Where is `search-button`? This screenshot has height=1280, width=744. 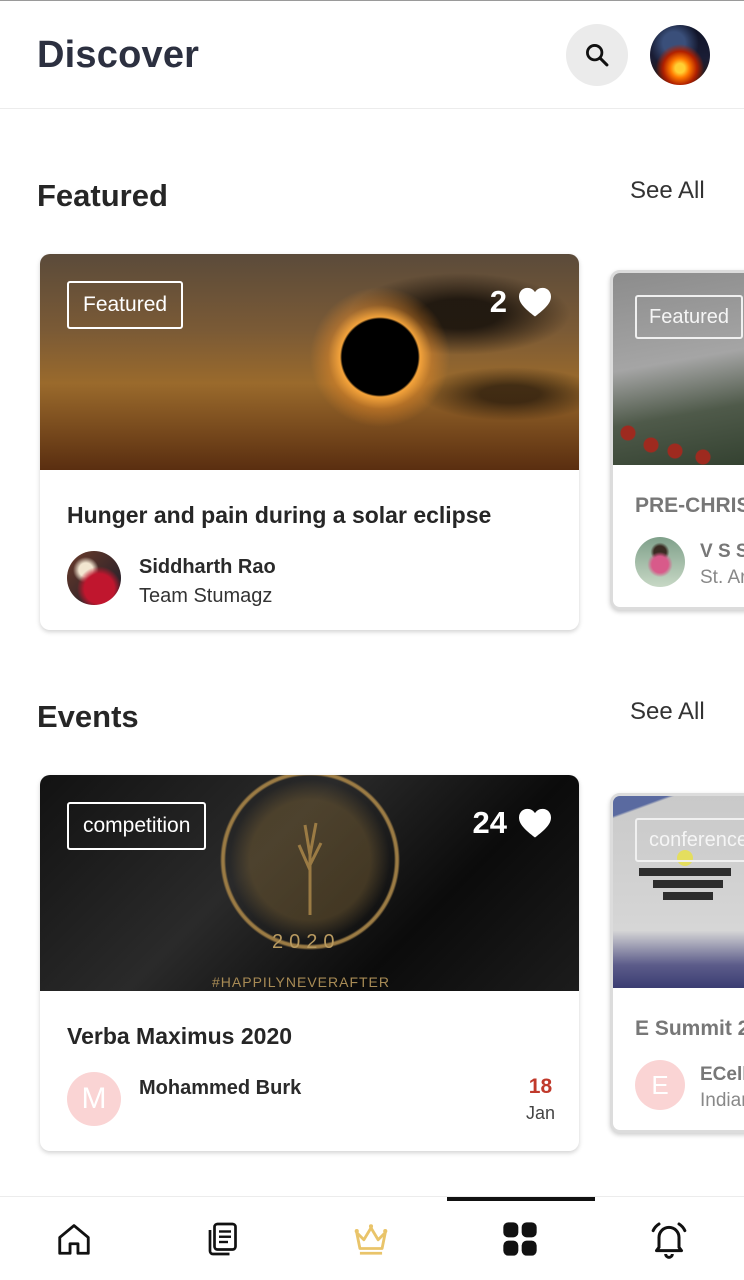 search-button is located at coordinates (597, 55).